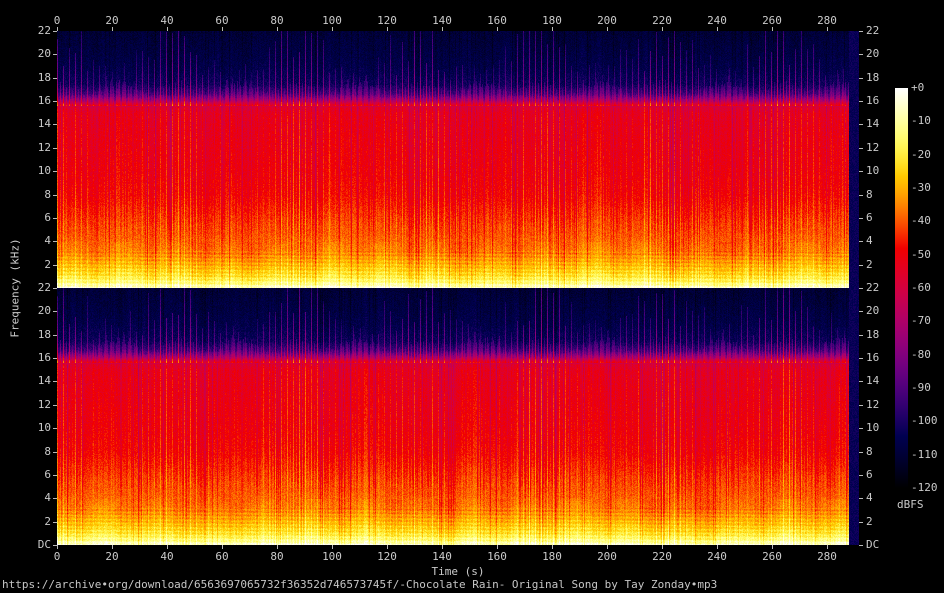  I want to click on colorbar-tick-label: +0, so click(918, 87).